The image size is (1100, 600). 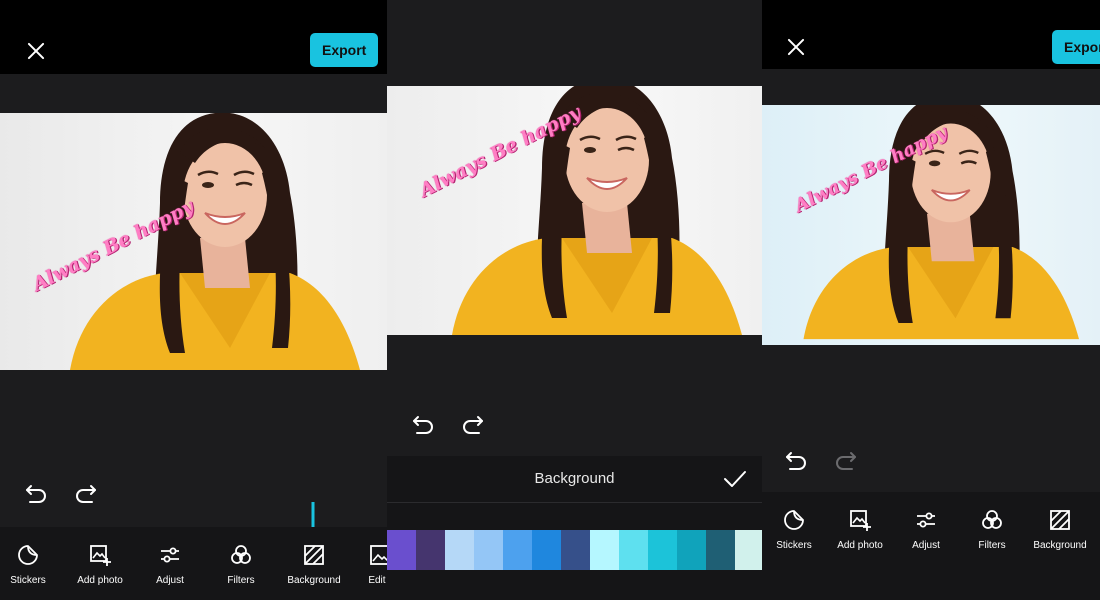 What do you see at coordinates (378, 555) in the screenshot?
I see `edit-image-icon` at bounding box center [378, 555].